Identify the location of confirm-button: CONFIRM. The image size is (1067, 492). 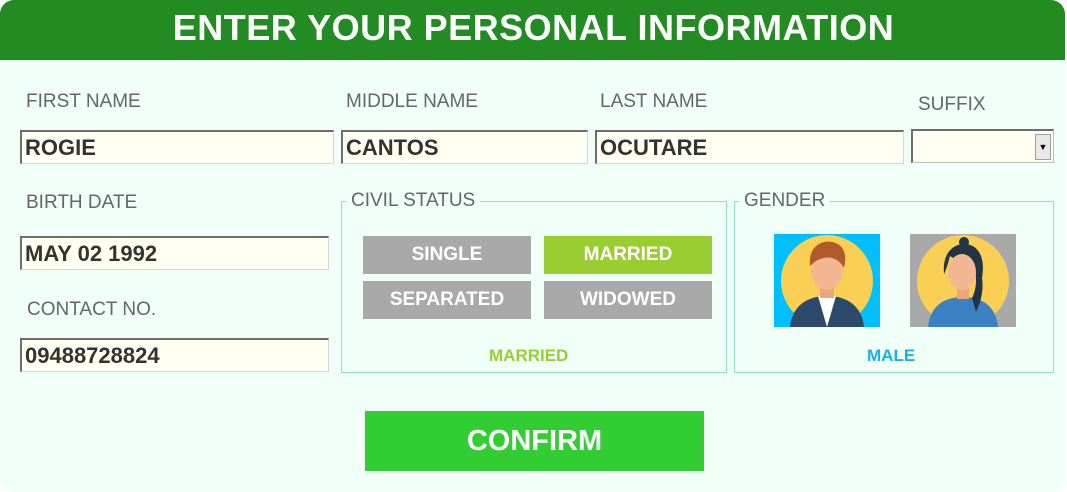
(534, 441).